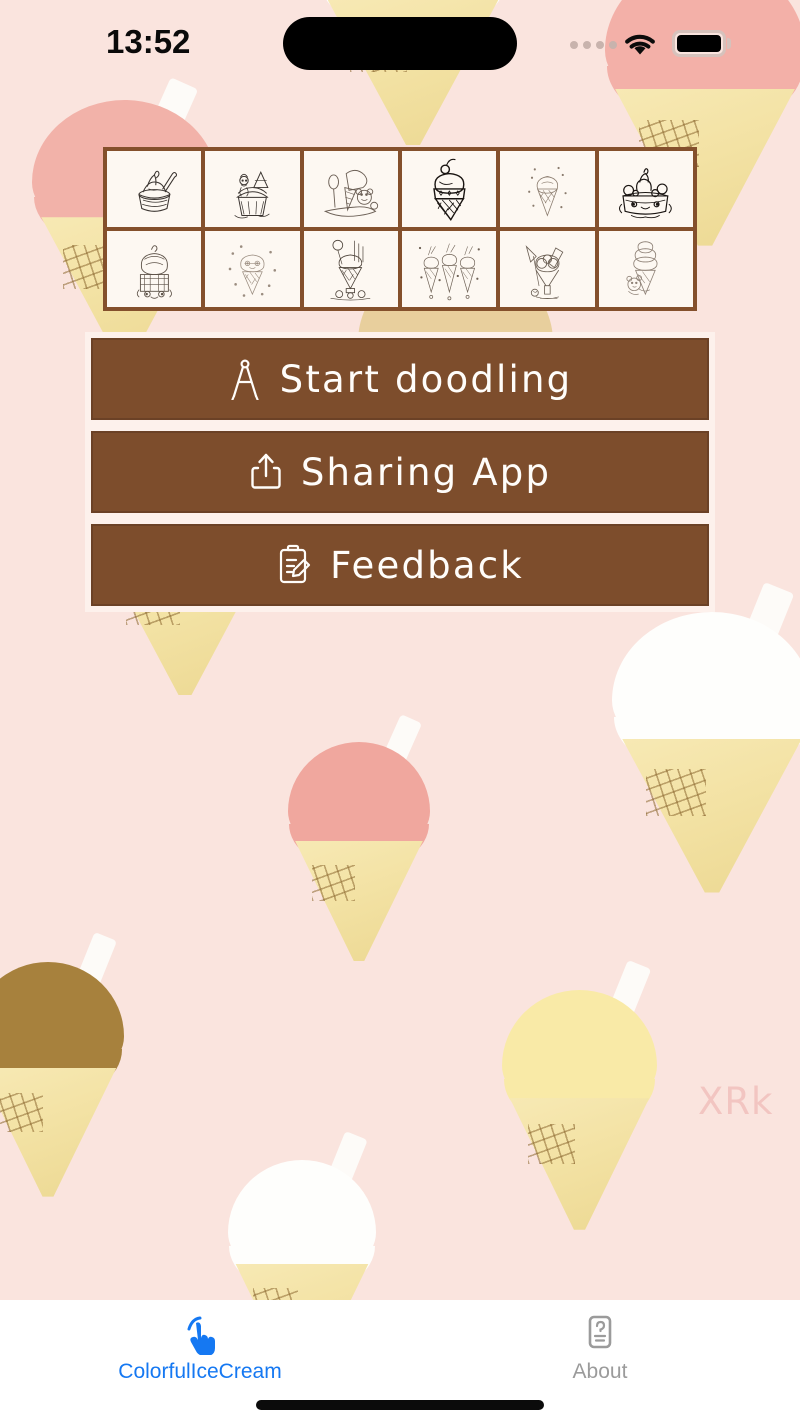  I want to click on status-bar-time: 13:52, so click(148, 41).